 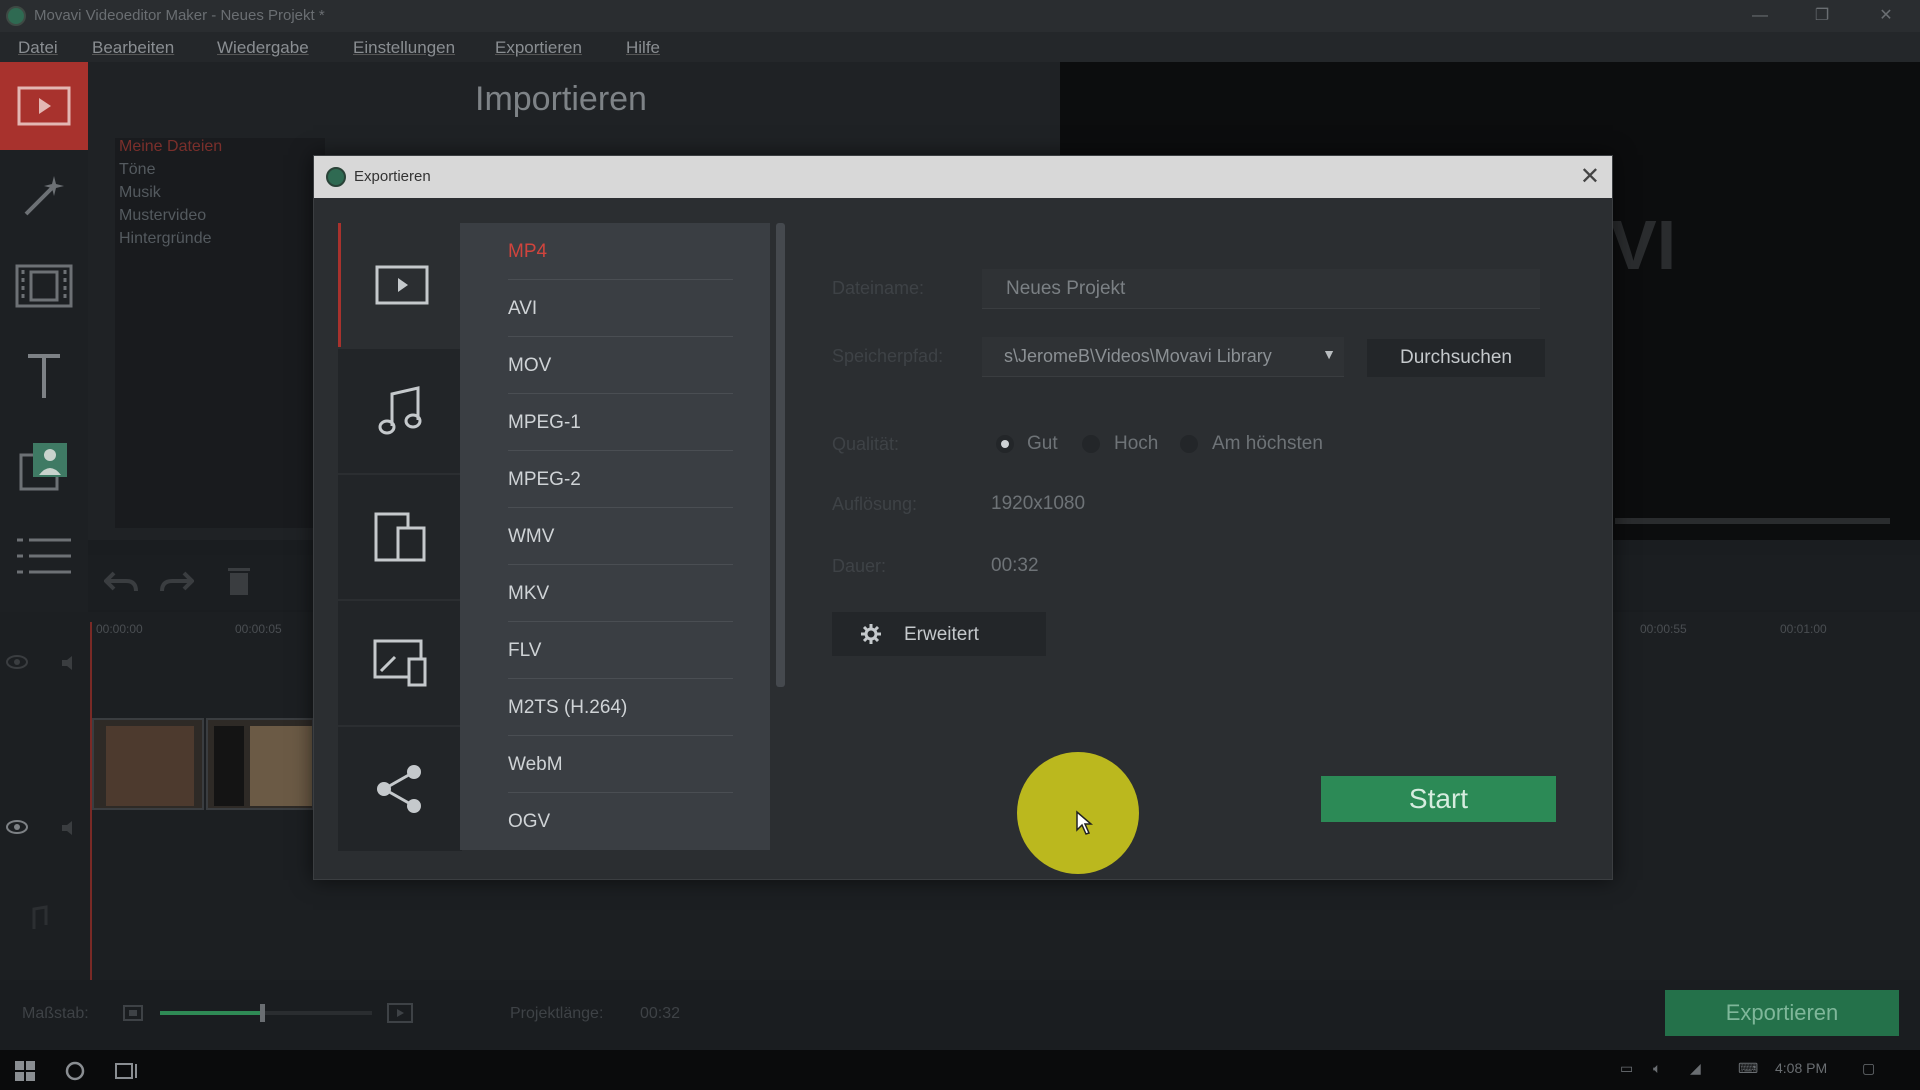 I want to click on network-icon: ◢, so click(x=1695, y=1068).